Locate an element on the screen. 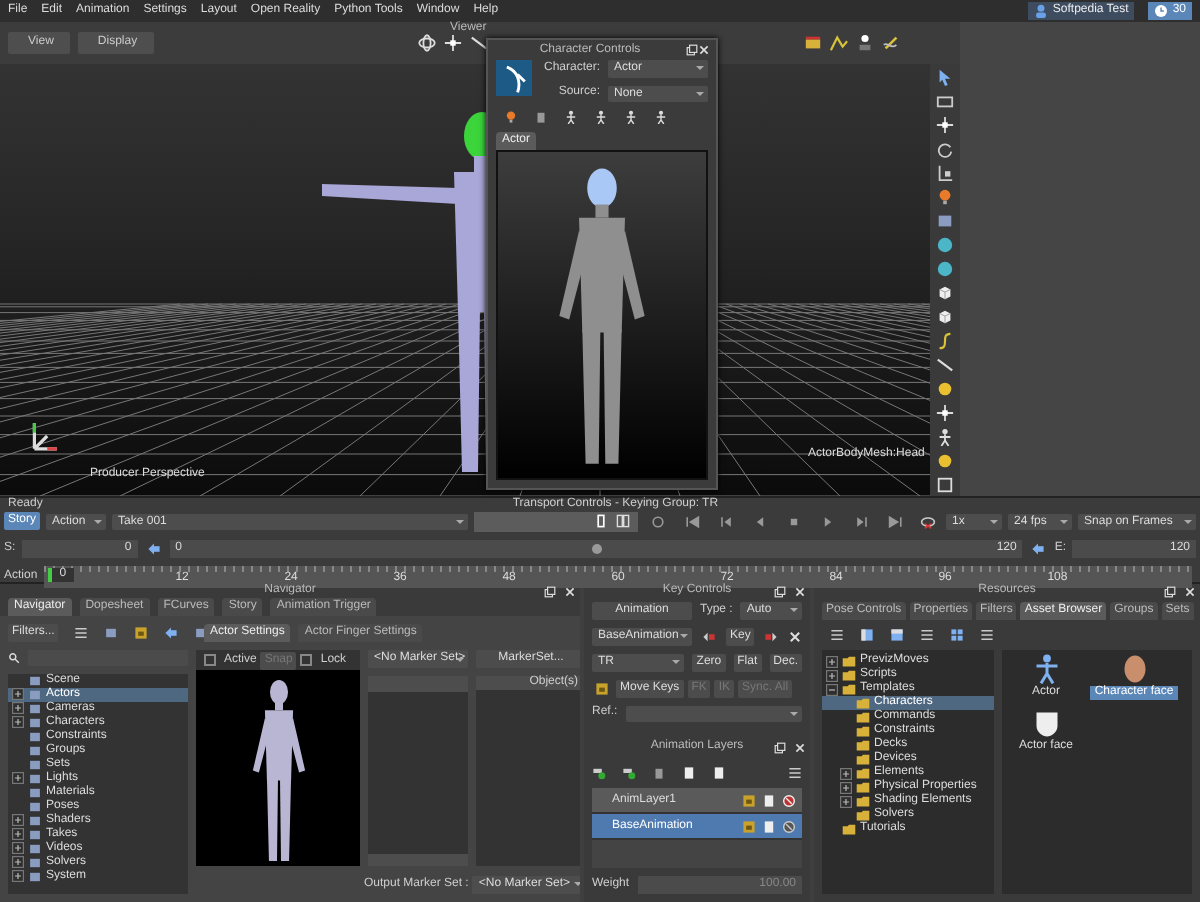 This screenshot has height=902, width=1200. mute-icon is located at coordinates (789, 826).